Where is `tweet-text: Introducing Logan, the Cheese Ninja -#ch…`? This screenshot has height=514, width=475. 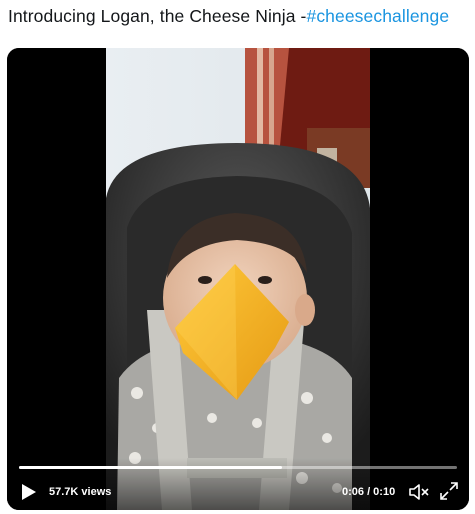 tweet-text: Introducing Logan, the Cheese Ninja -#ch… is located at coordinates (228, 16).